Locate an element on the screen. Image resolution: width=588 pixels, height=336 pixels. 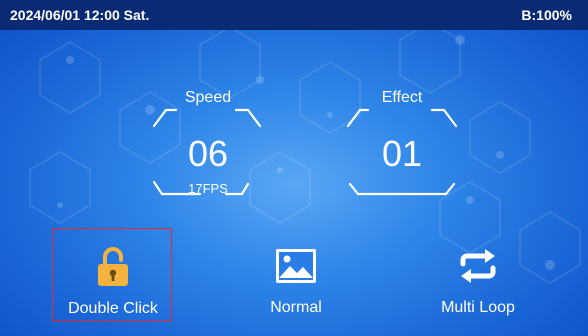
multi-loop-button: Multi Loop is located at coordinates (478, 275).